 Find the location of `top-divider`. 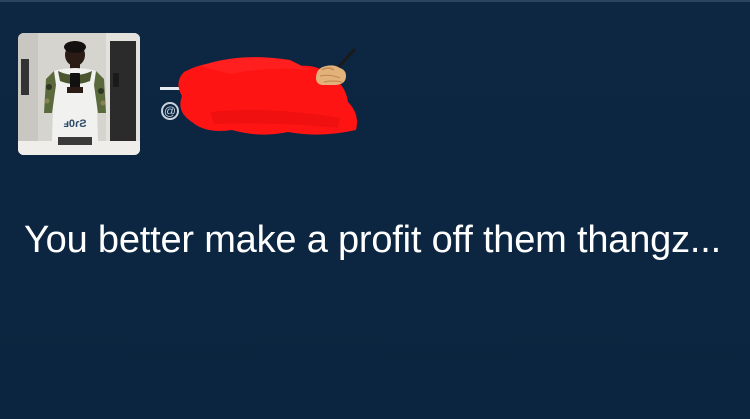

top-divider is located at coordinates (375, 1).